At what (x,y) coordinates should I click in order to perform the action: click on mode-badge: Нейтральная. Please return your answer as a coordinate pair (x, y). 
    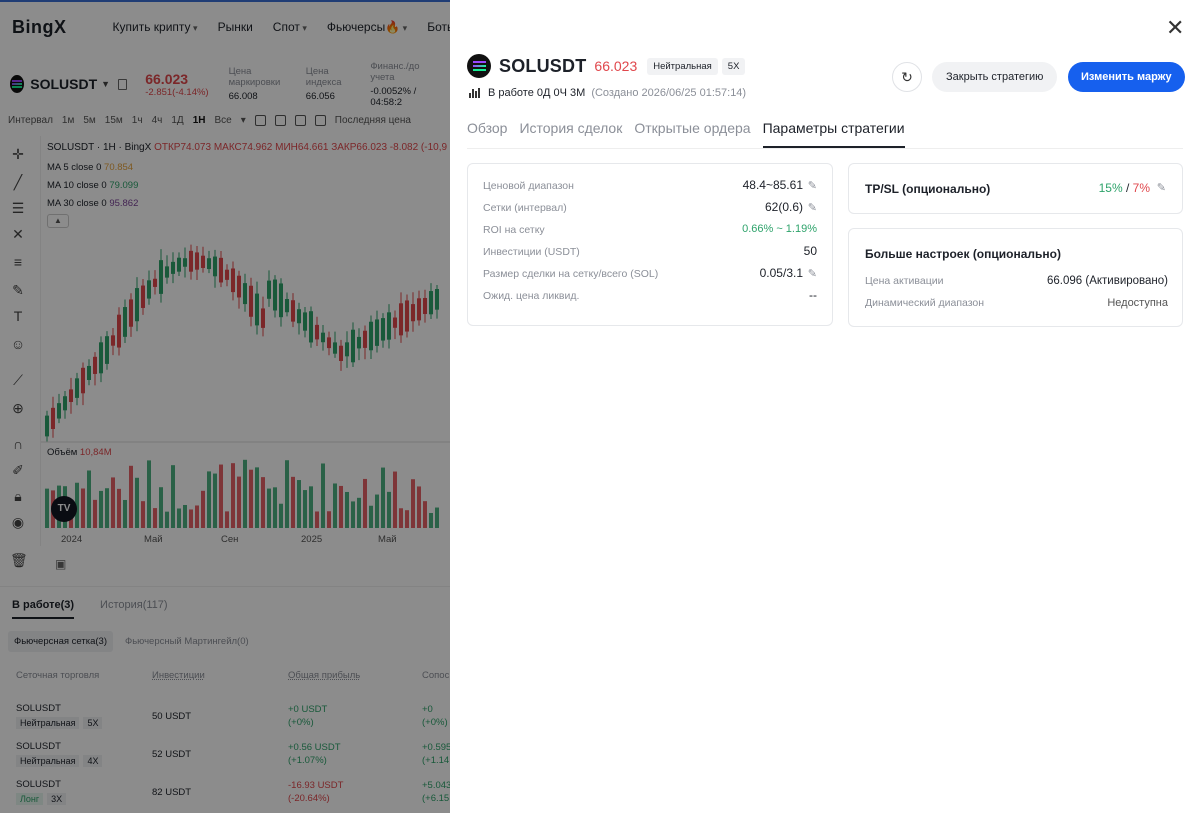
    Looking at the image, I should click on (682, 66).